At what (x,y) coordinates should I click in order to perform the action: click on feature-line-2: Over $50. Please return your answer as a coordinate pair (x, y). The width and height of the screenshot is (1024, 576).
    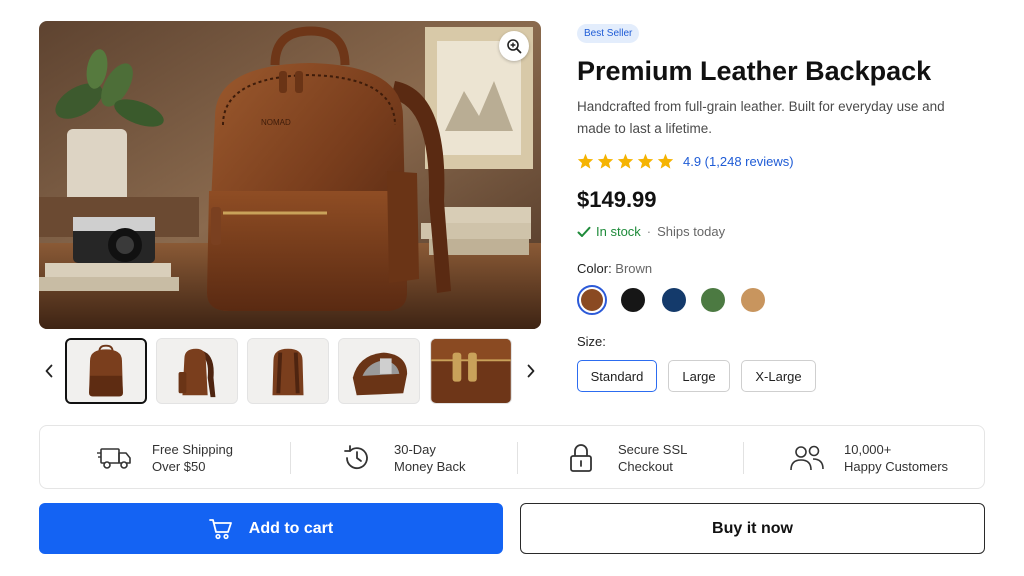
    Looking at the image, I should click on (179, 466).